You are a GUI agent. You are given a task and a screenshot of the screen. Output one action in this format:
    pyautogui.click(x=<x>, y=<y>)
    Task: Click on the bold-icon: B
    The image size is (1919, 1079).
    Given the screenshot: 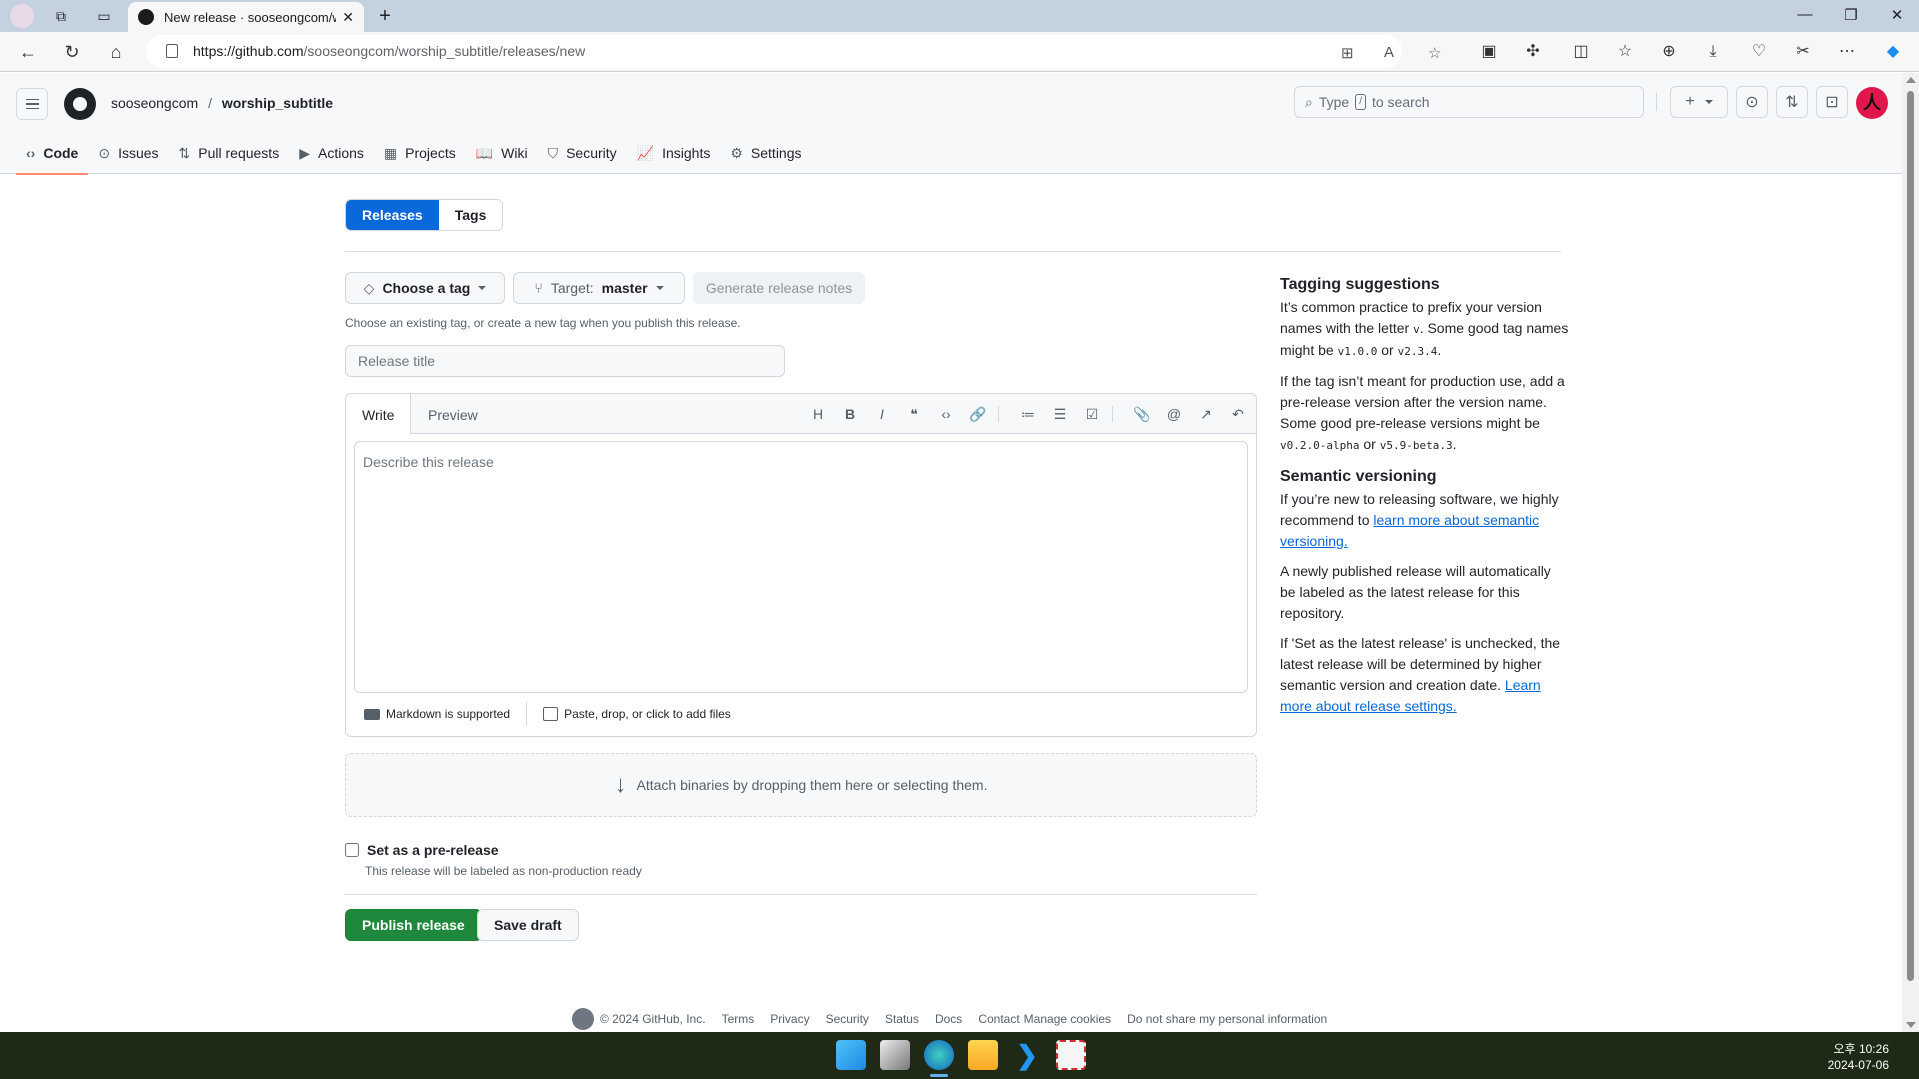 What is the action you would take?
    pyautogui.click(x=850, y=414)
    